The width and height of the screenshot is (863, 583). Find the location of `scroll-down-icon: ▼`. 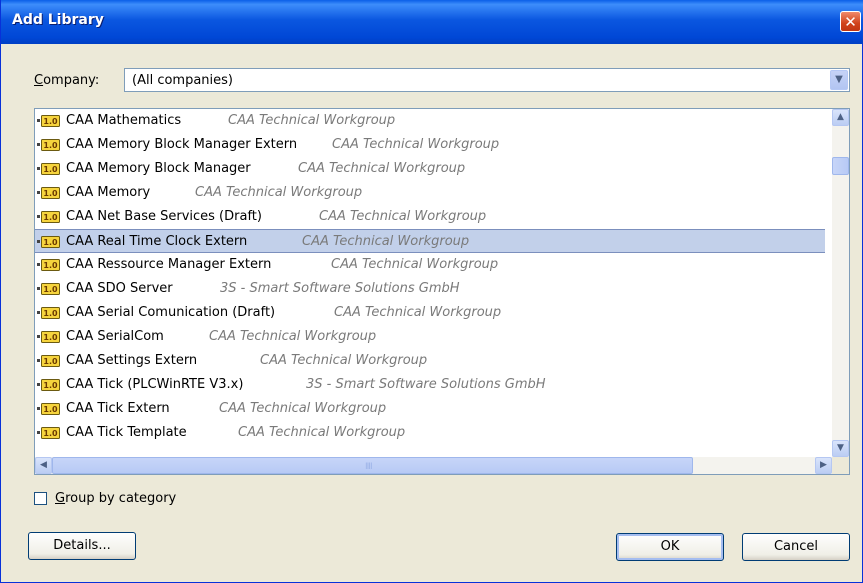

scroll-down-icon: ▼ is located at coordinates (840, 448).